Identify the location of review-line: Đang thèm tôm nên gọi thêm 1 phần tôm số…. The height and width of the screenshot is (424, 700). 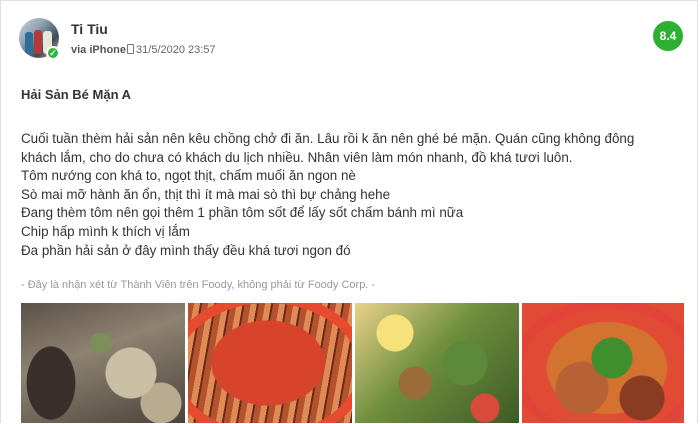
(242, 213).